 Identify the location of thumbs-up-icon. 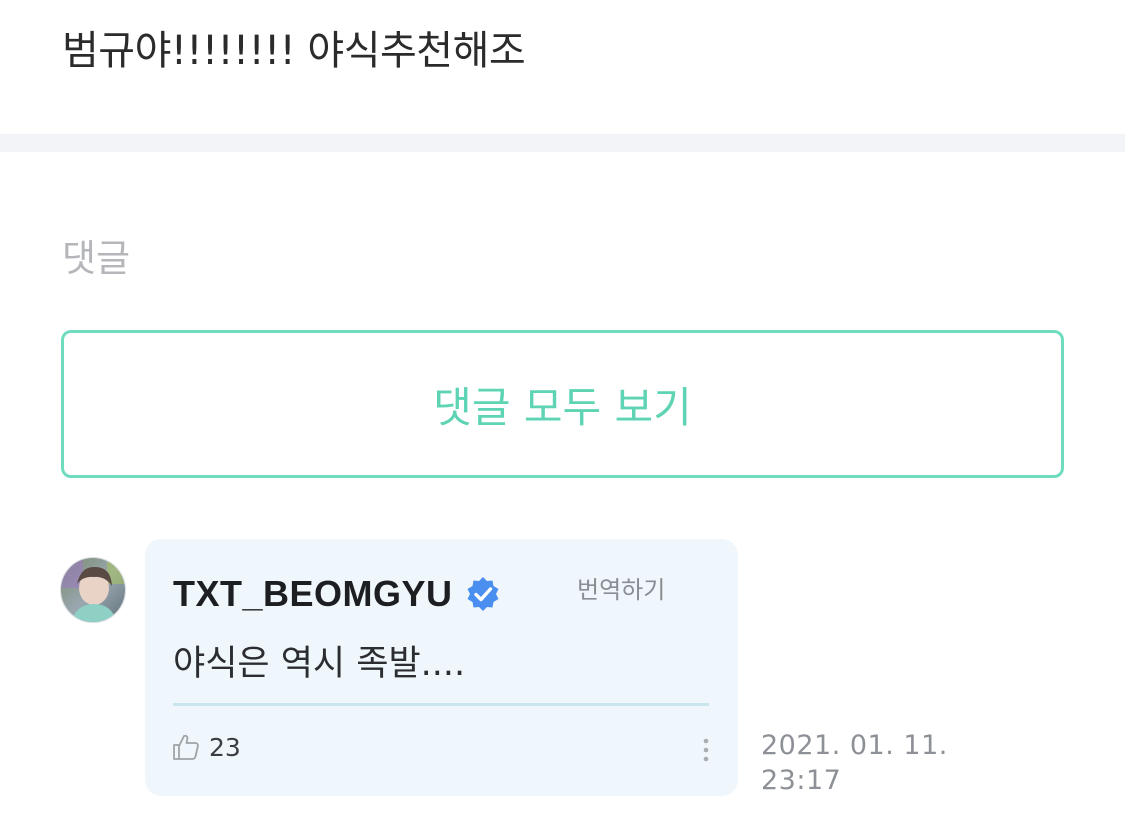
(186, 747).